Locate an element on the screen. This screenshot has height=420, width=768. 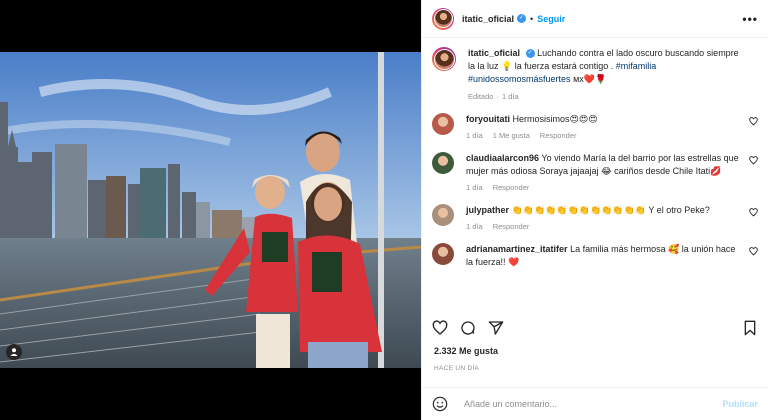
caption-meta: Editado · 1 día is located at coordinates (604, 96).